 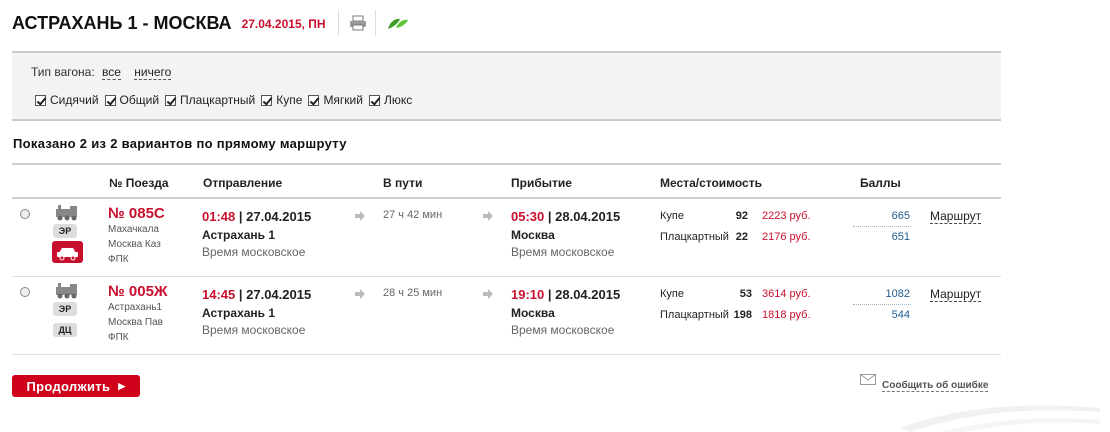 What do you see at coordinates (403, 183) in the screenshot?
I see `col-duration: В пути` at bounding box center [403, 183].